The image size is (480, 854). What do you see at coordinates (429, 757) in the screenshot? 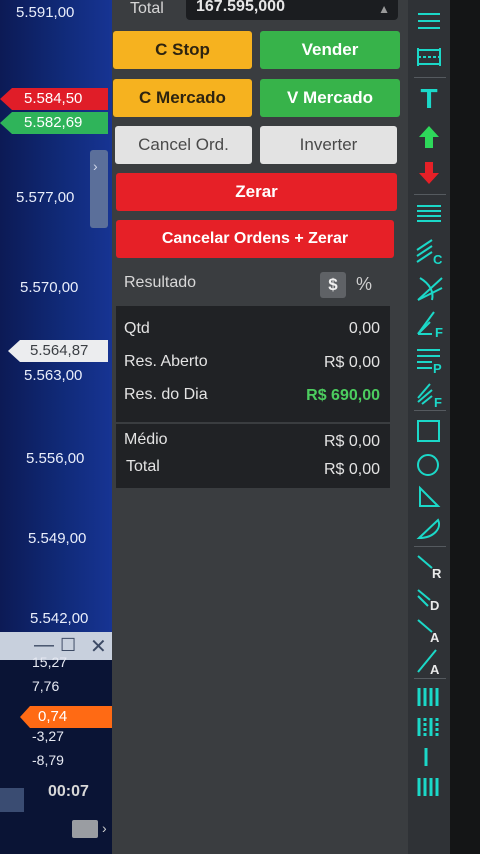
I see `single-bar-icon` at bounding box center [429, 757].